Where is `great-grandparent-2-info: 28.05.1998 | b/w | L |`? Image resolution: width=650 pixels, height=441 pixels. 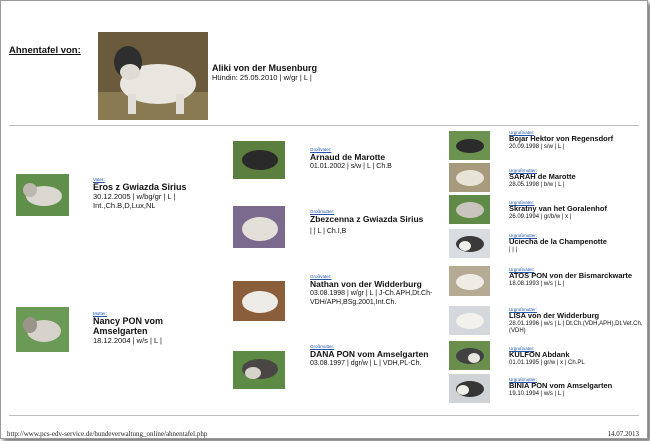 great-grandparent-2-info: 28.05.1998 | b/w | L | is located at coordinates (537, 184).